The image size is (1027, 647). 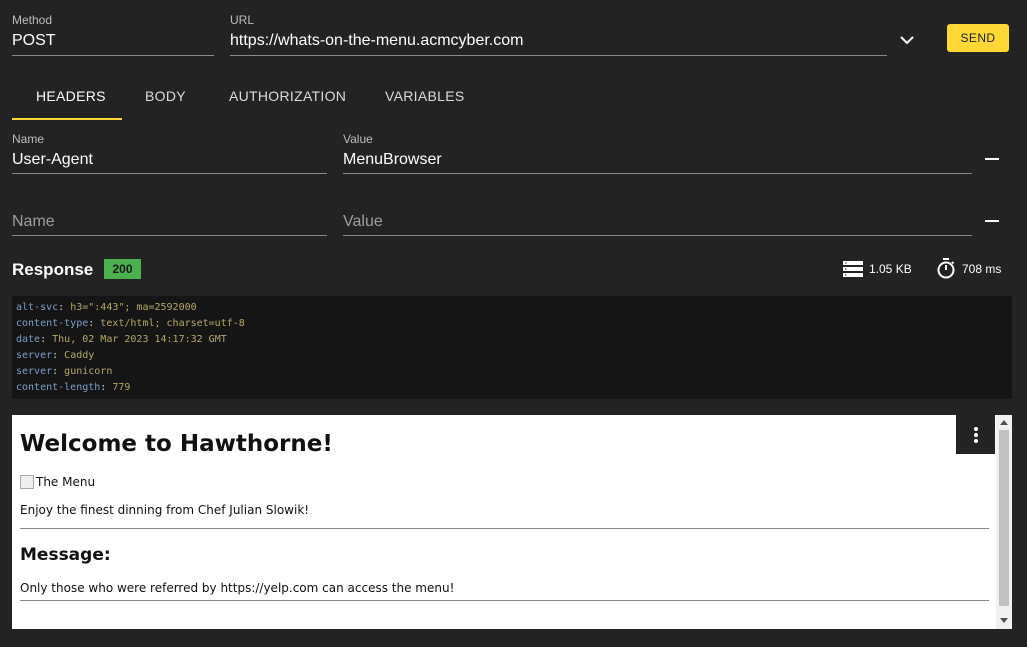 I want to click on url-label: URL, so click(x=242, y=20).